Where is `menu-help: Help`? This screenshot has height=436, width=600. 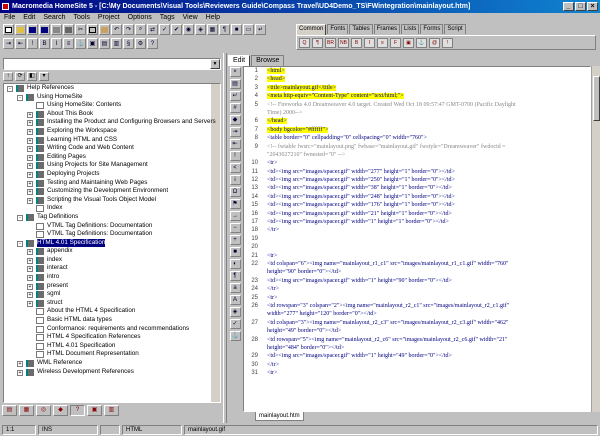
menu-help: Help is located at coordinates (213, 18).